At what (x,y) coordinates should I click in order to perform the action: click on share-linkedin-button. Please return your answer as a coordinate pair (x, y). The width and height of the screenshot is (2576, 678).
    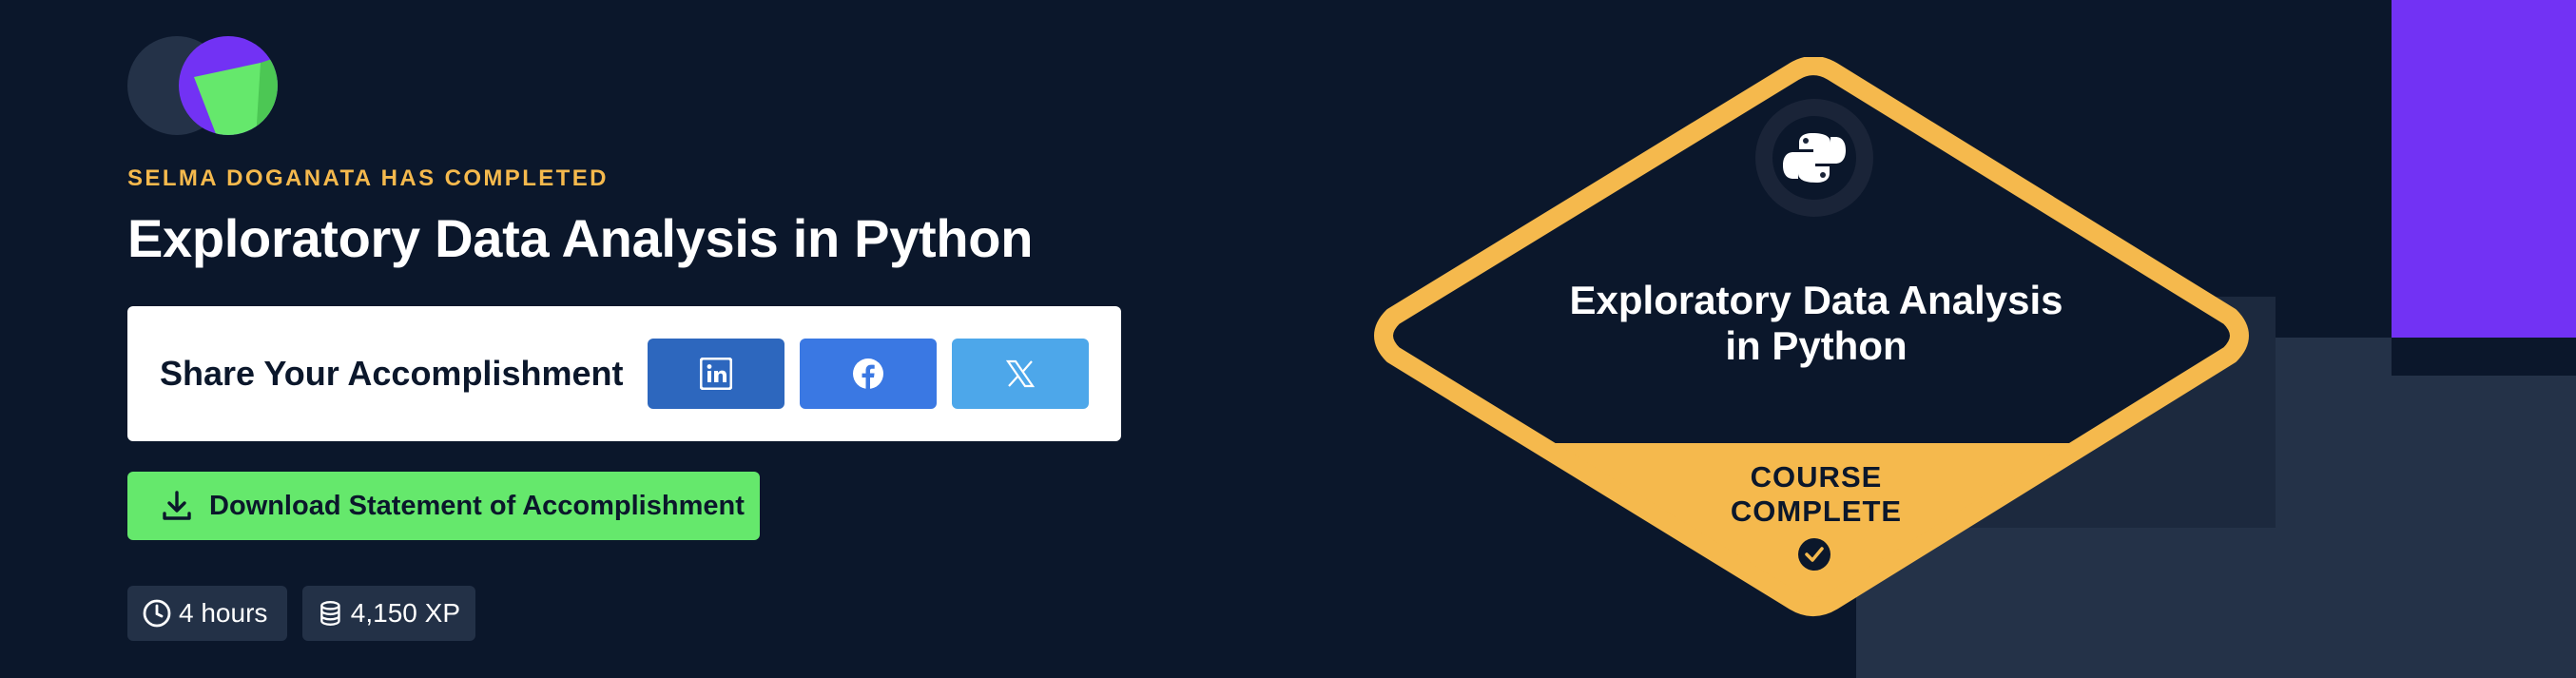
    Looking at the image, I should click on (716, 374).